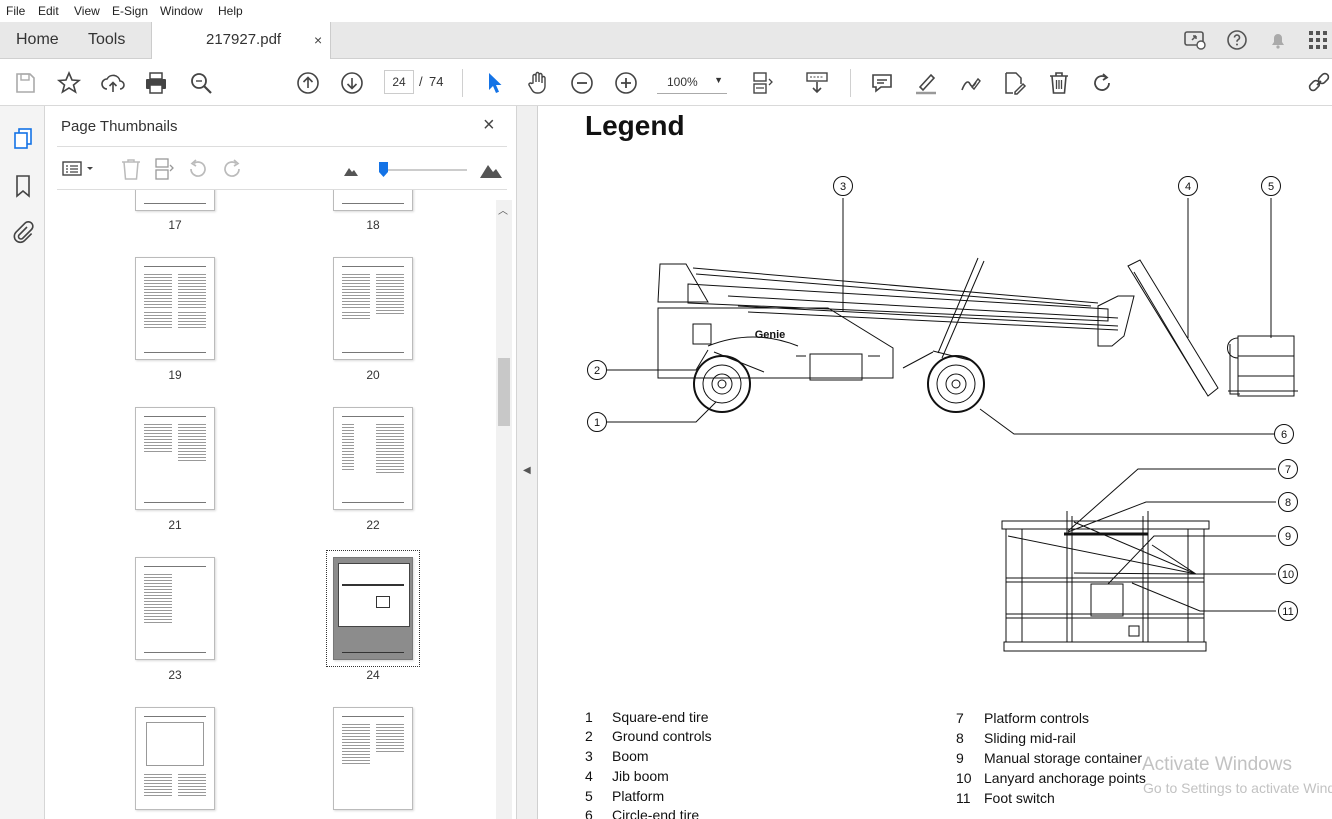  Describe the element at coordinates (373, 525) in the screenshot. I see `thumbnail-page-number: 22` at that location.